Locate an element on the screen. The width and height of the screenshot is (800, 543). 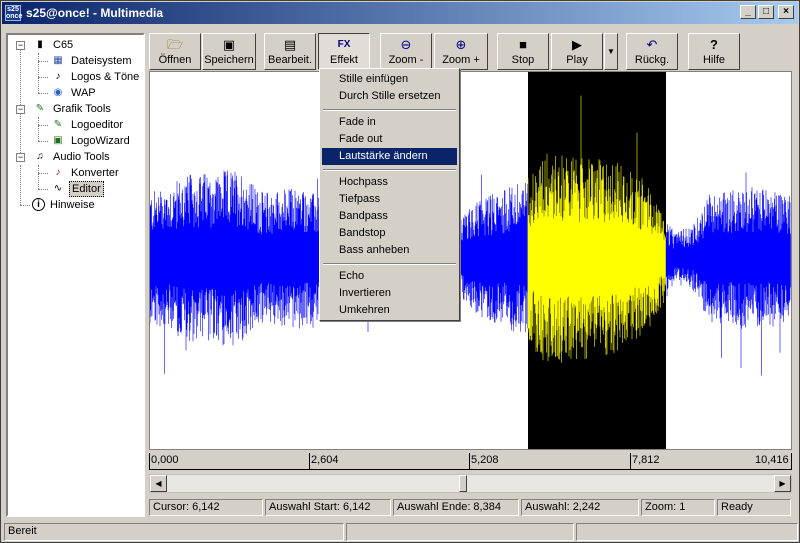
tree-item-hinweise: i Hinweise is located at coordinates (64, 205).